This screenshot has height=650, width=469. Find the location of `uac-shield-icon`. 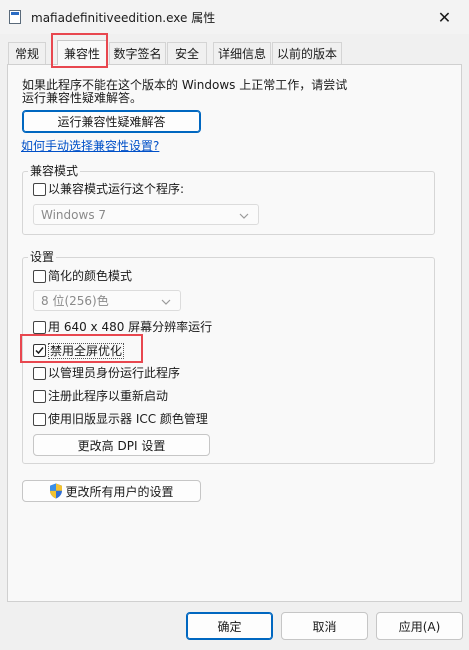

uac-shield-icon is located at coordinates (56, 491).